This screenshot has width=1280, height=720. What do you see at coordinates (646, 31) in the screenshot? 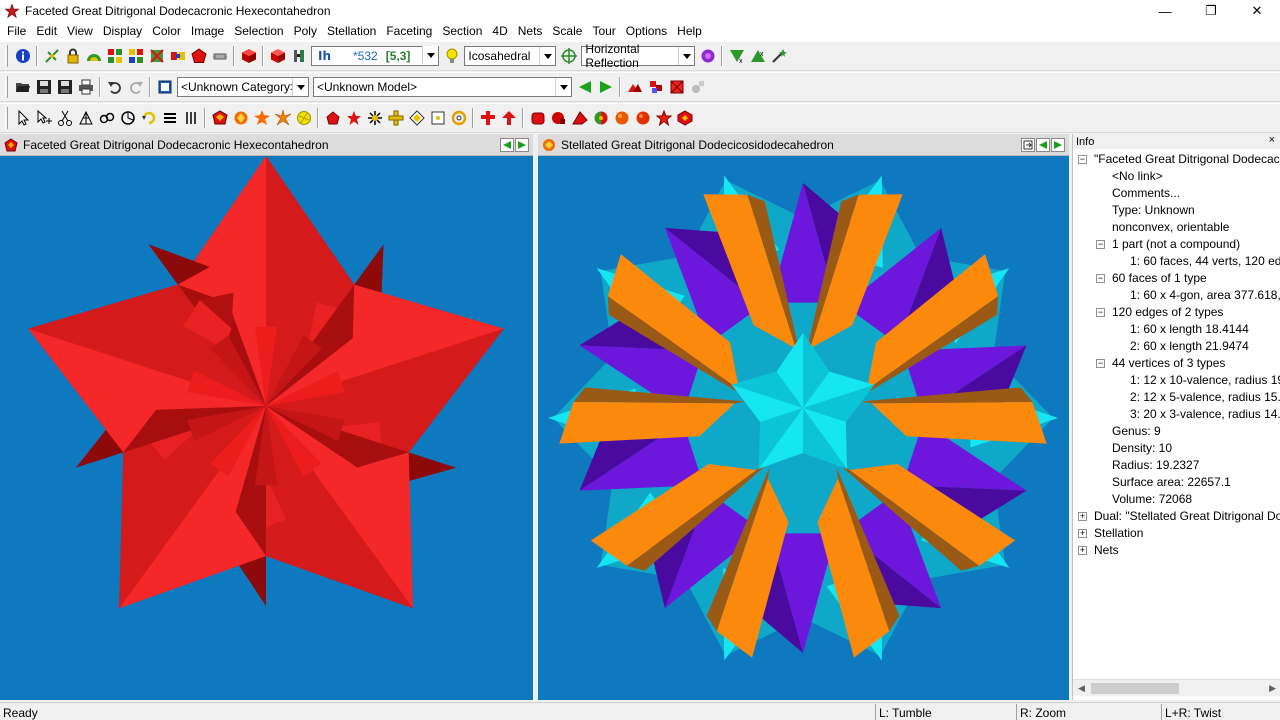
I see `menu-options: Options` at bounding box center [646, 31].